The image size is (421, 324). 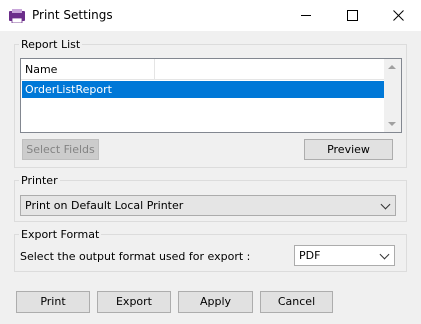 What do you see at coordinates (203, 69) in the screenshot?
I see `listview-header: Name` at bounding box center [203, 69].